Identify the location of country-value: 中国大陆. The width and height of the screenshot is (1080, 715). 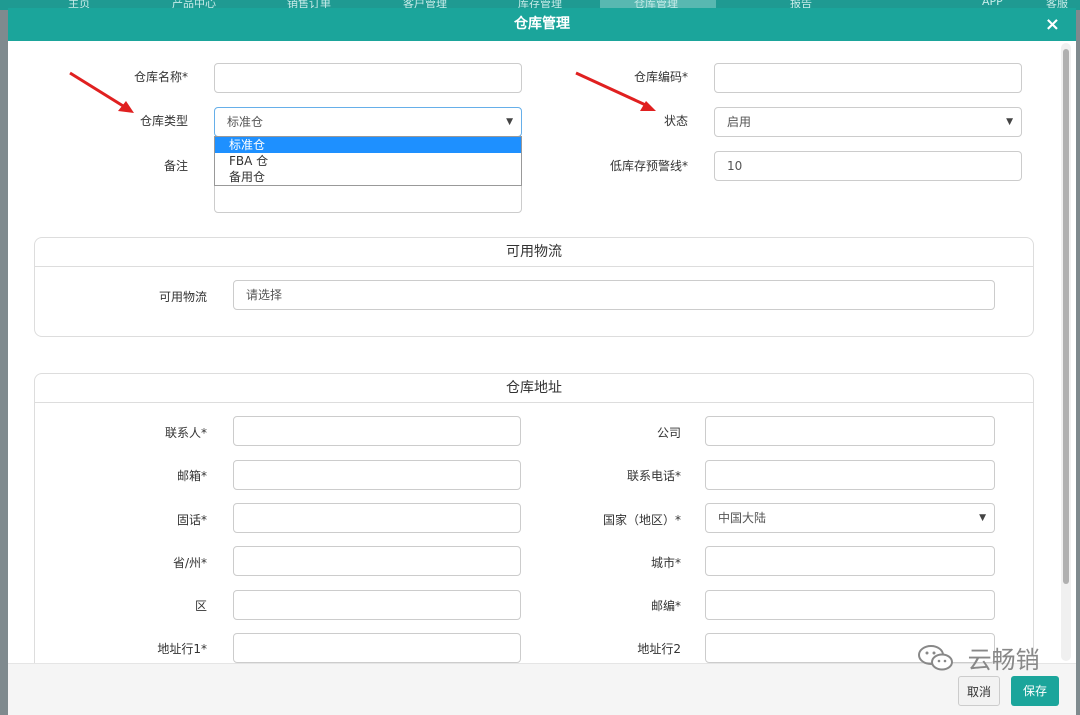
(742, 518).